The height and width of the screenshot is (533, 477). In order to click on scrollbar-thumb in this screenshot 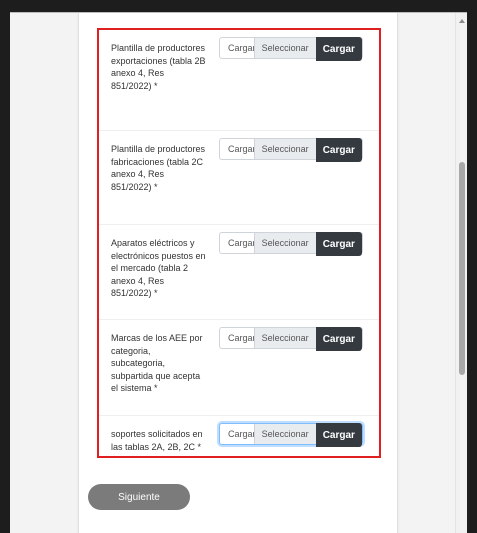, I will do `click(462, 268)`.